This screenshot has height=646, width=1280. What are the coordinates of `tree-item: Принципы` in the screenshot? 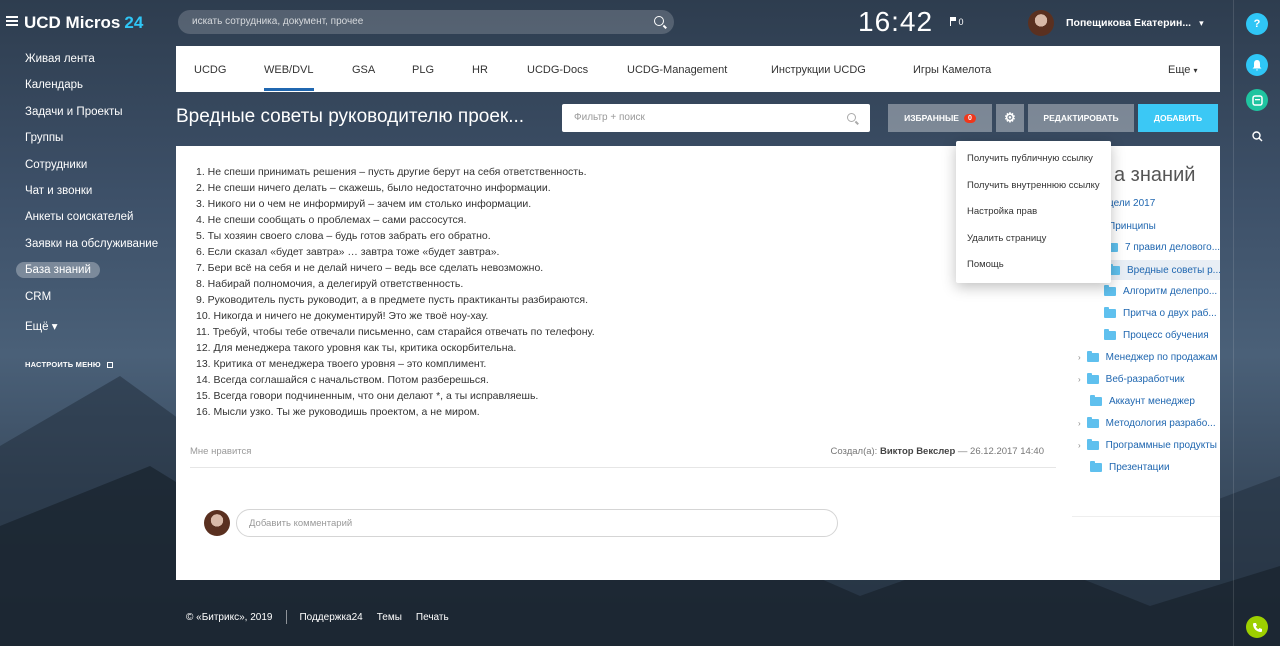 It's located at (1132, 226).